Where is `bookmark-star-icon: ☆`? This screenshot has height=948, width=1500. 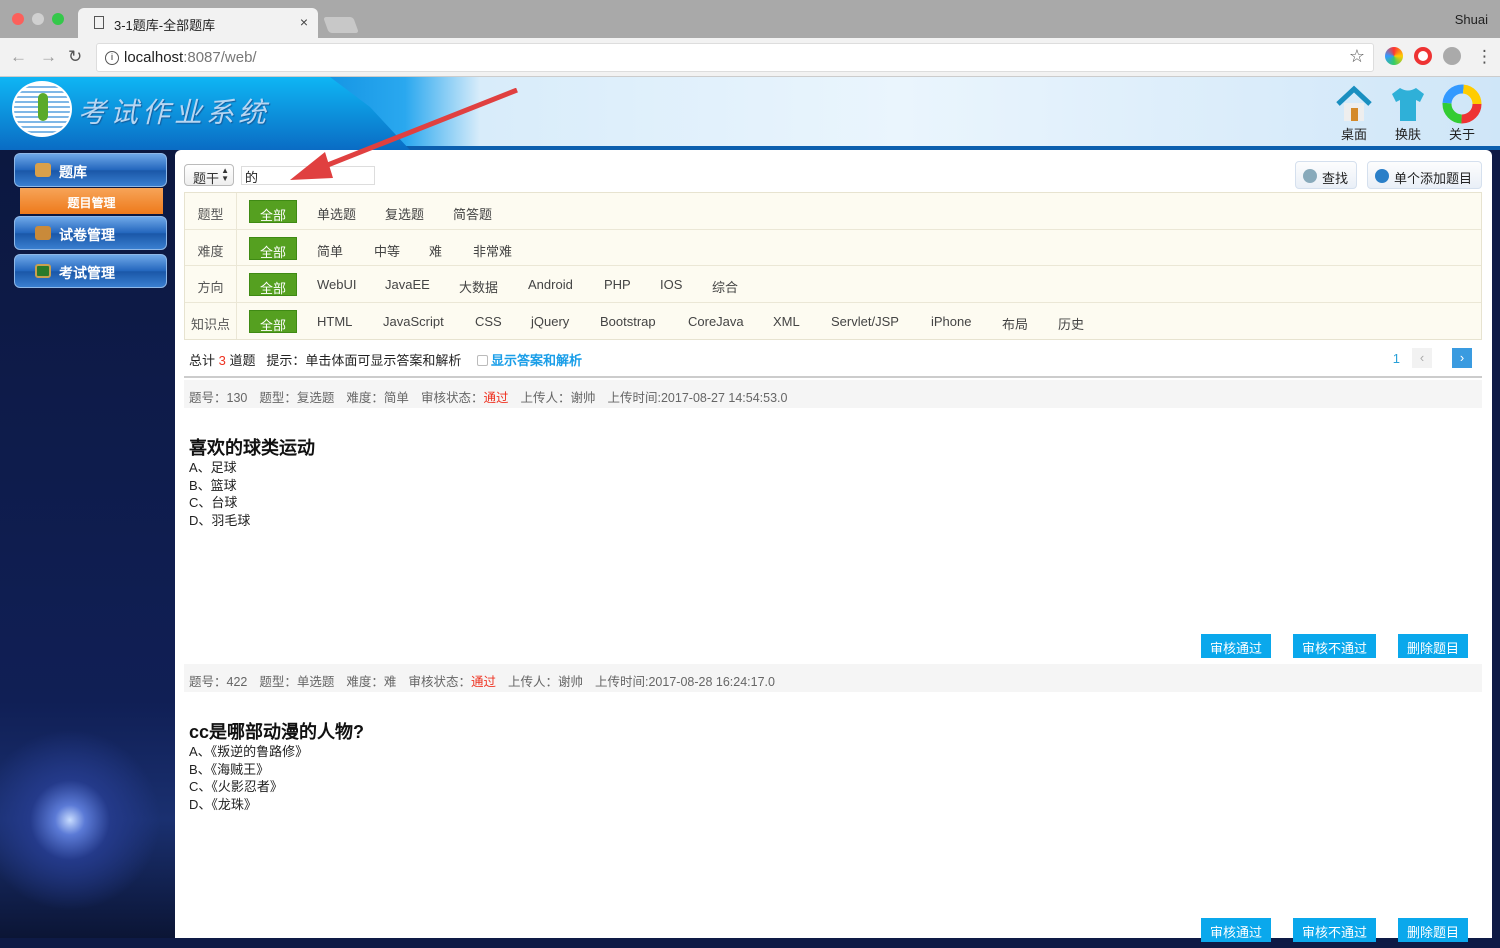
bookmark-star-icon: ☆ is located at coordinates (1357, 56).